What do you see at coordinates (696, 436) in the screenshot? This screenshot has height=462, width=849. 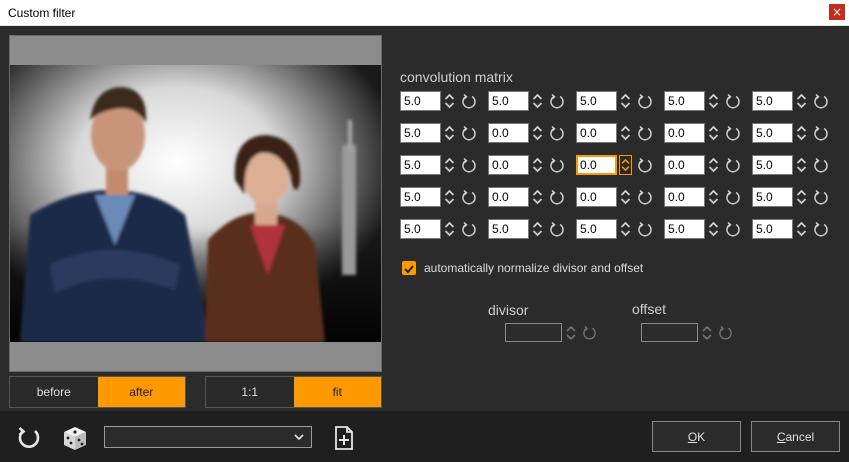 I see `ok-button: OK` at bounding box center [696, 436].